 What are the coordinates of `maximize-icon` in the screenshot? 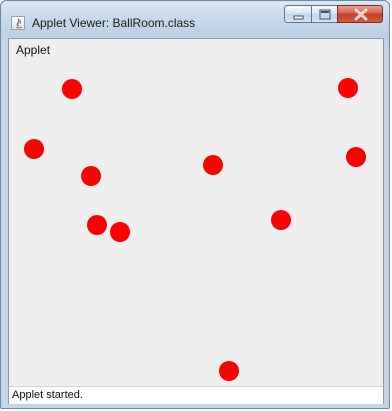 It's located at (325, 14).